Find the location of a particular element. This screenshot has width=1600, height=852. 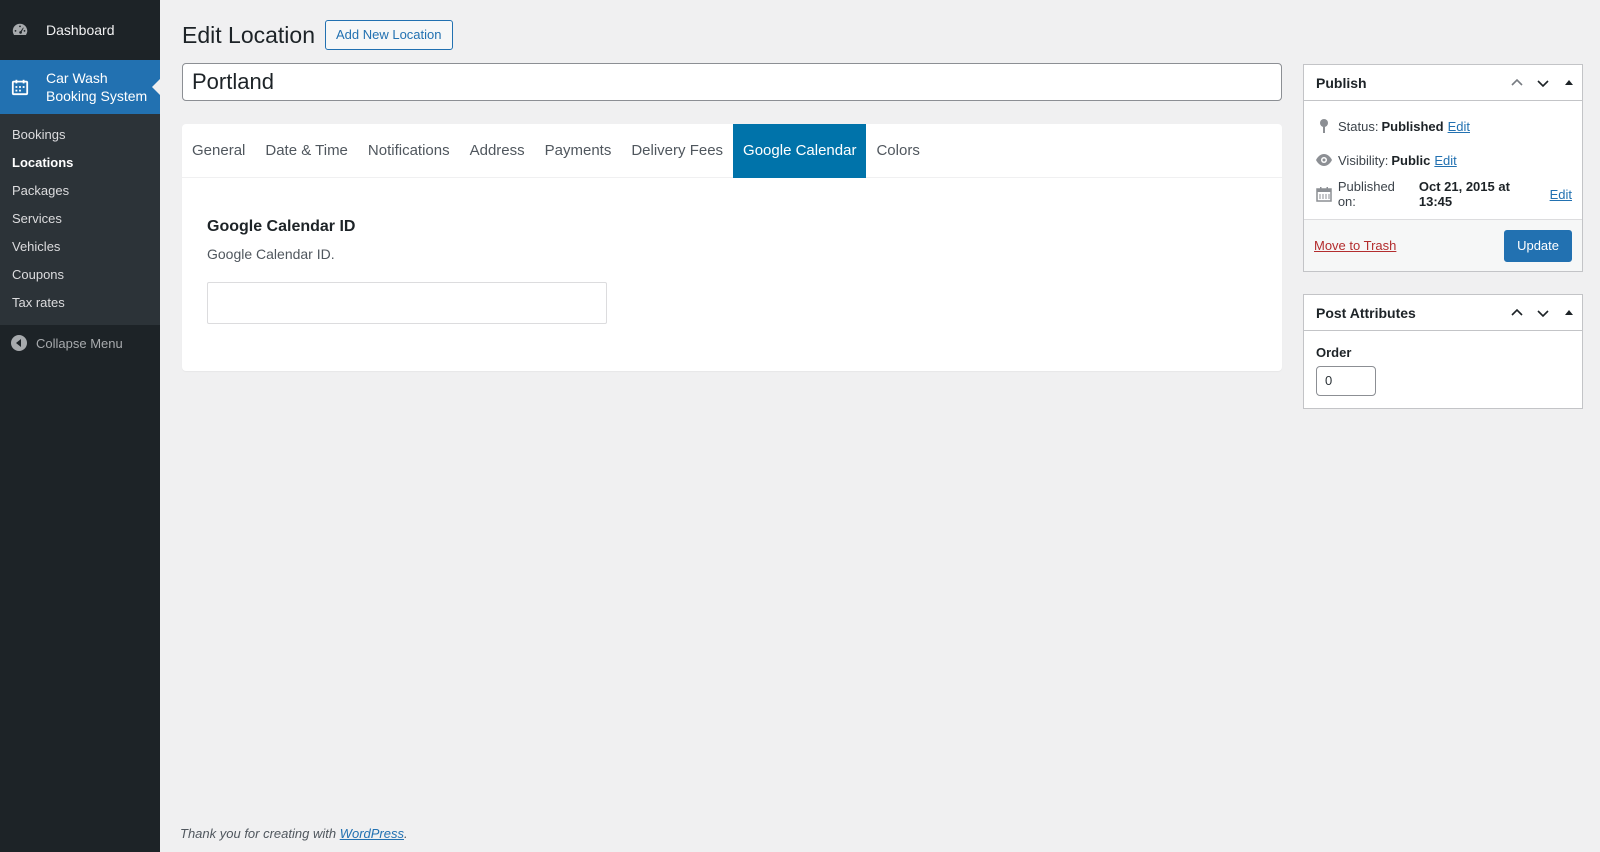

menu-current-label-line1: Car Wash is located at coordinates (77, 78).